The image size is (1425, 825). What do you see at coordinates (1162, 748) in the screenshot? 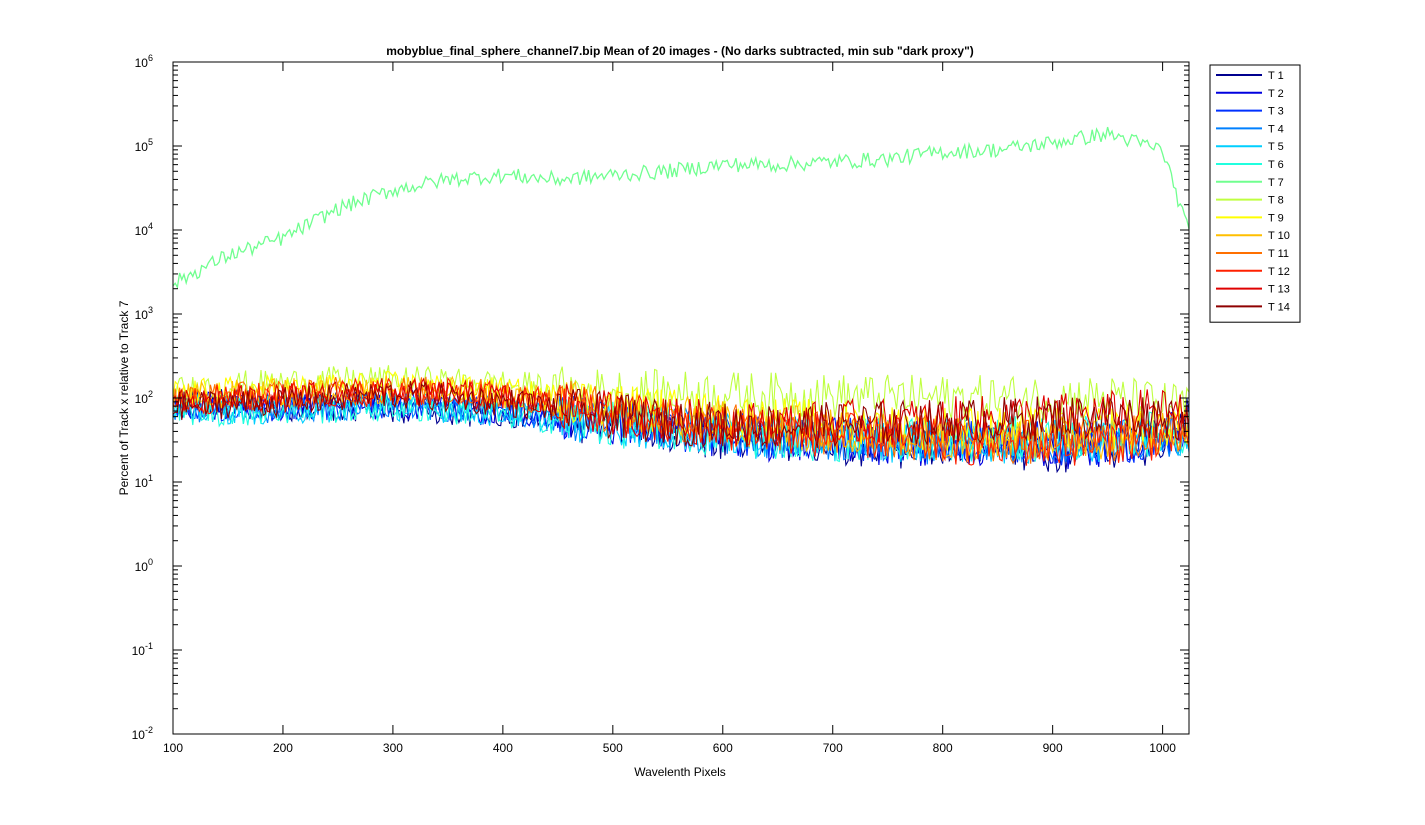
I see `x-tick-label-9: 1000` at bounding box center [1162, 748].